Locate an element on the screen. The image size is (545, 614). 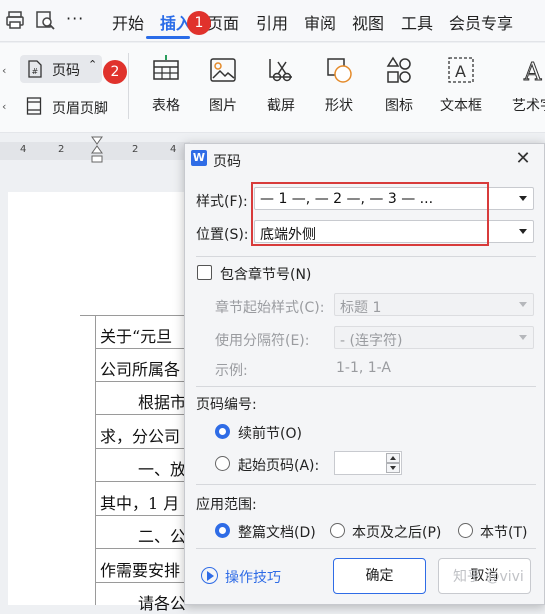
page-number-button: # 页码 ⌃ is located at coordinates (61, 69).